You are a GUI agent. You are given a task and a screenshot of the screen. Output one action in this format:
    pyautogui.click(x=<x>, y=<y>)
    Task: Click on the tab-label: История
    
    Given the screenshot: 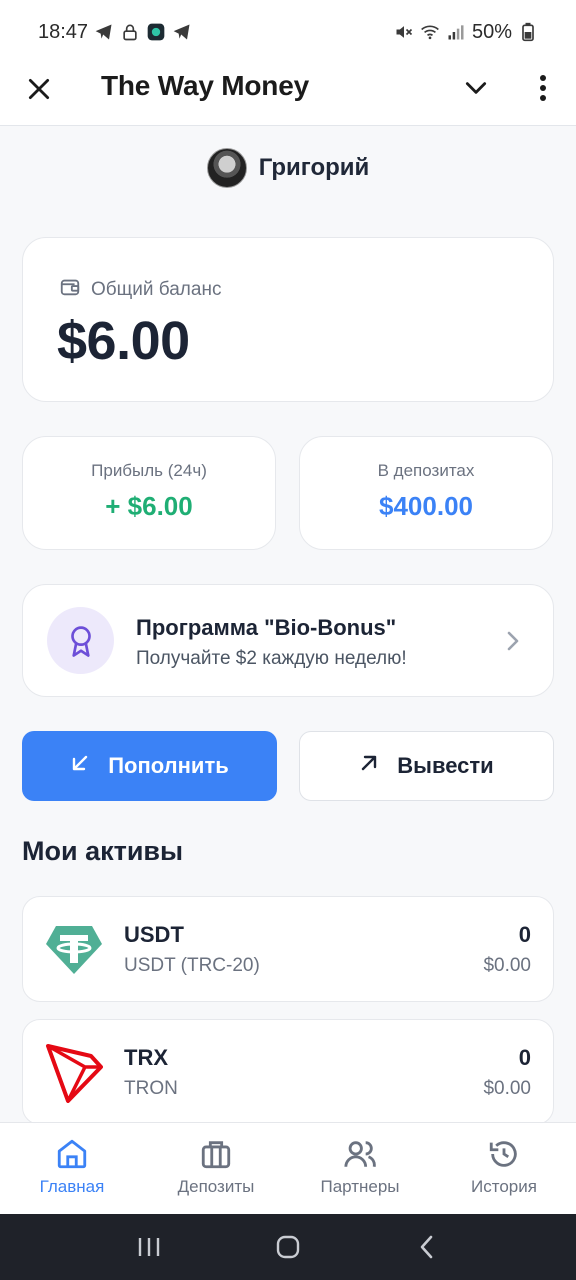 What is the action you would take?
    pyautogui.click(x=504, y=1186)
    